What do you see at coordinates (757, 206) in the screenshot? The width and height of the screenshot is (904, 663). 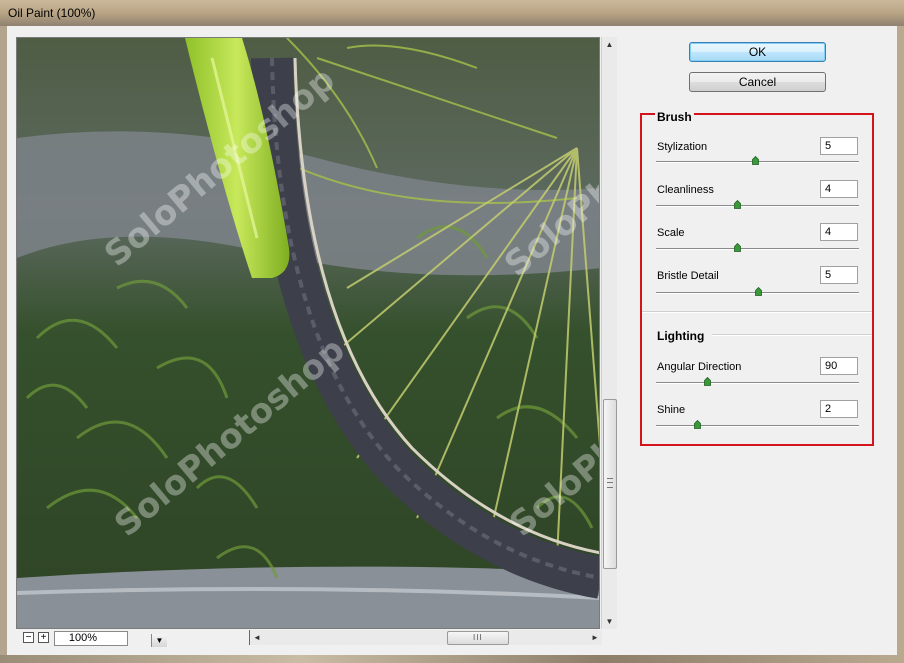 I see `cleanliness-slider` at bounding box center [757, 206].